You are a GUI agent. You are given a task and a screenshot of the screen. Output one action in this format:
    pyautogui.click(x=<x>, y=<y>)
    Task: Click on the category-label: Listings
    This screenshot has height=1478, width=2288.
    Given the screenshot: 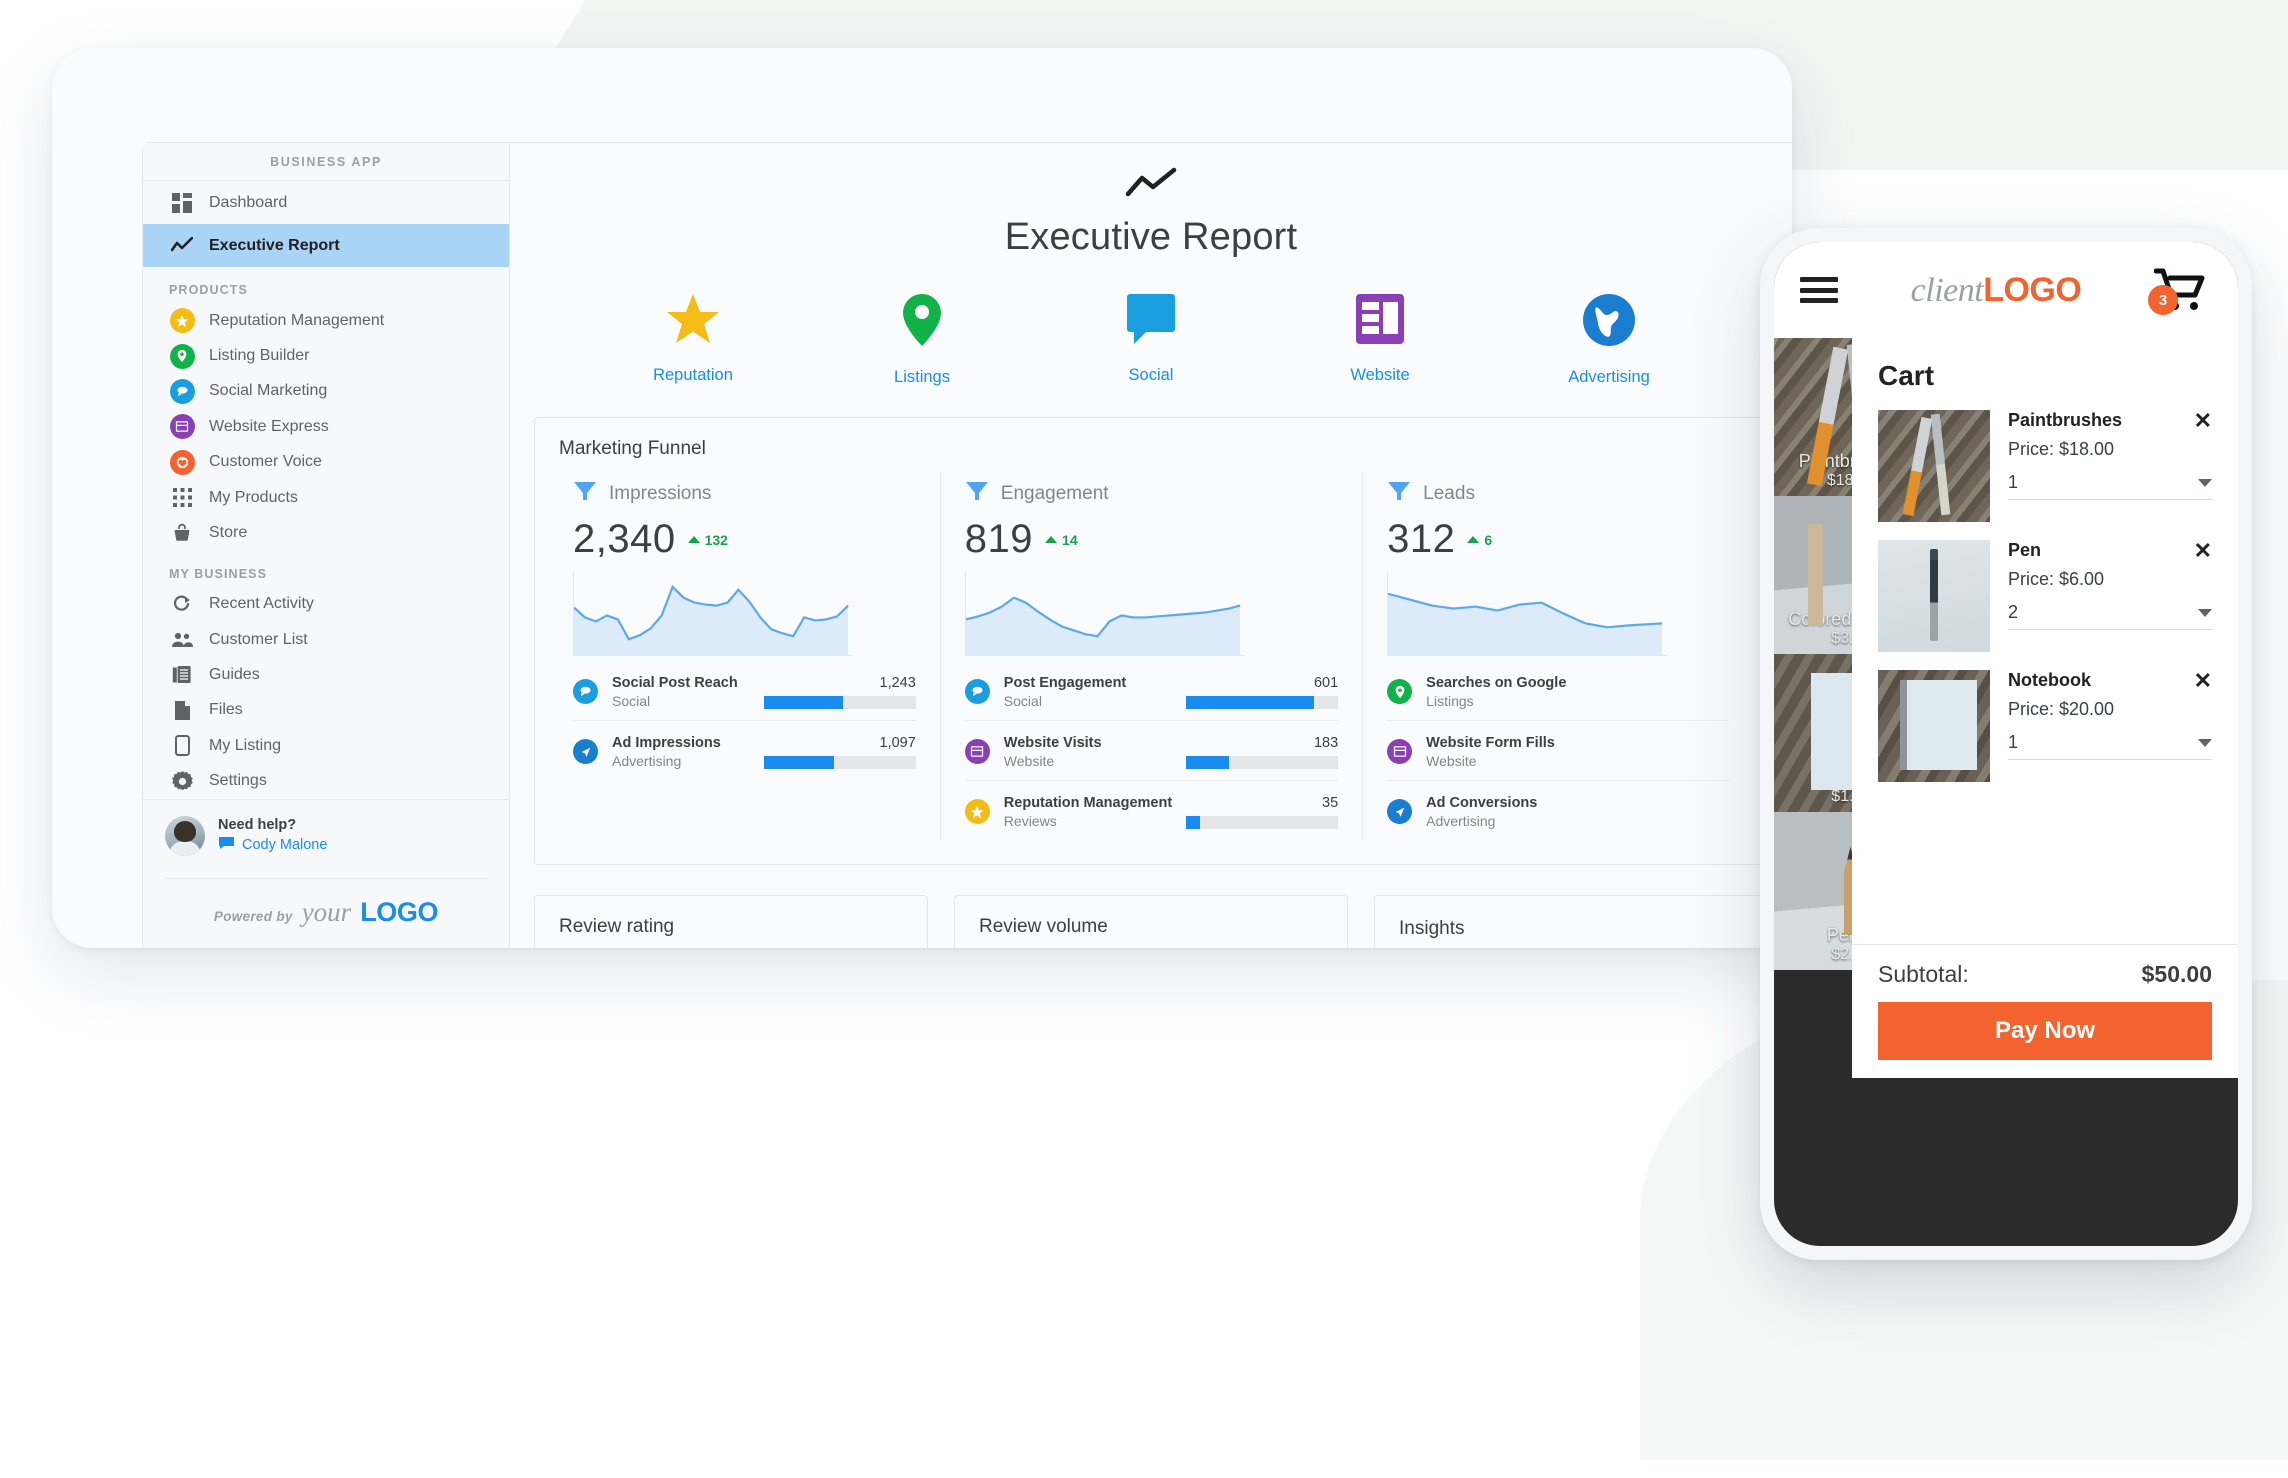 What is the action you would take?
    pyautogui.click(x=922, y=377)
    